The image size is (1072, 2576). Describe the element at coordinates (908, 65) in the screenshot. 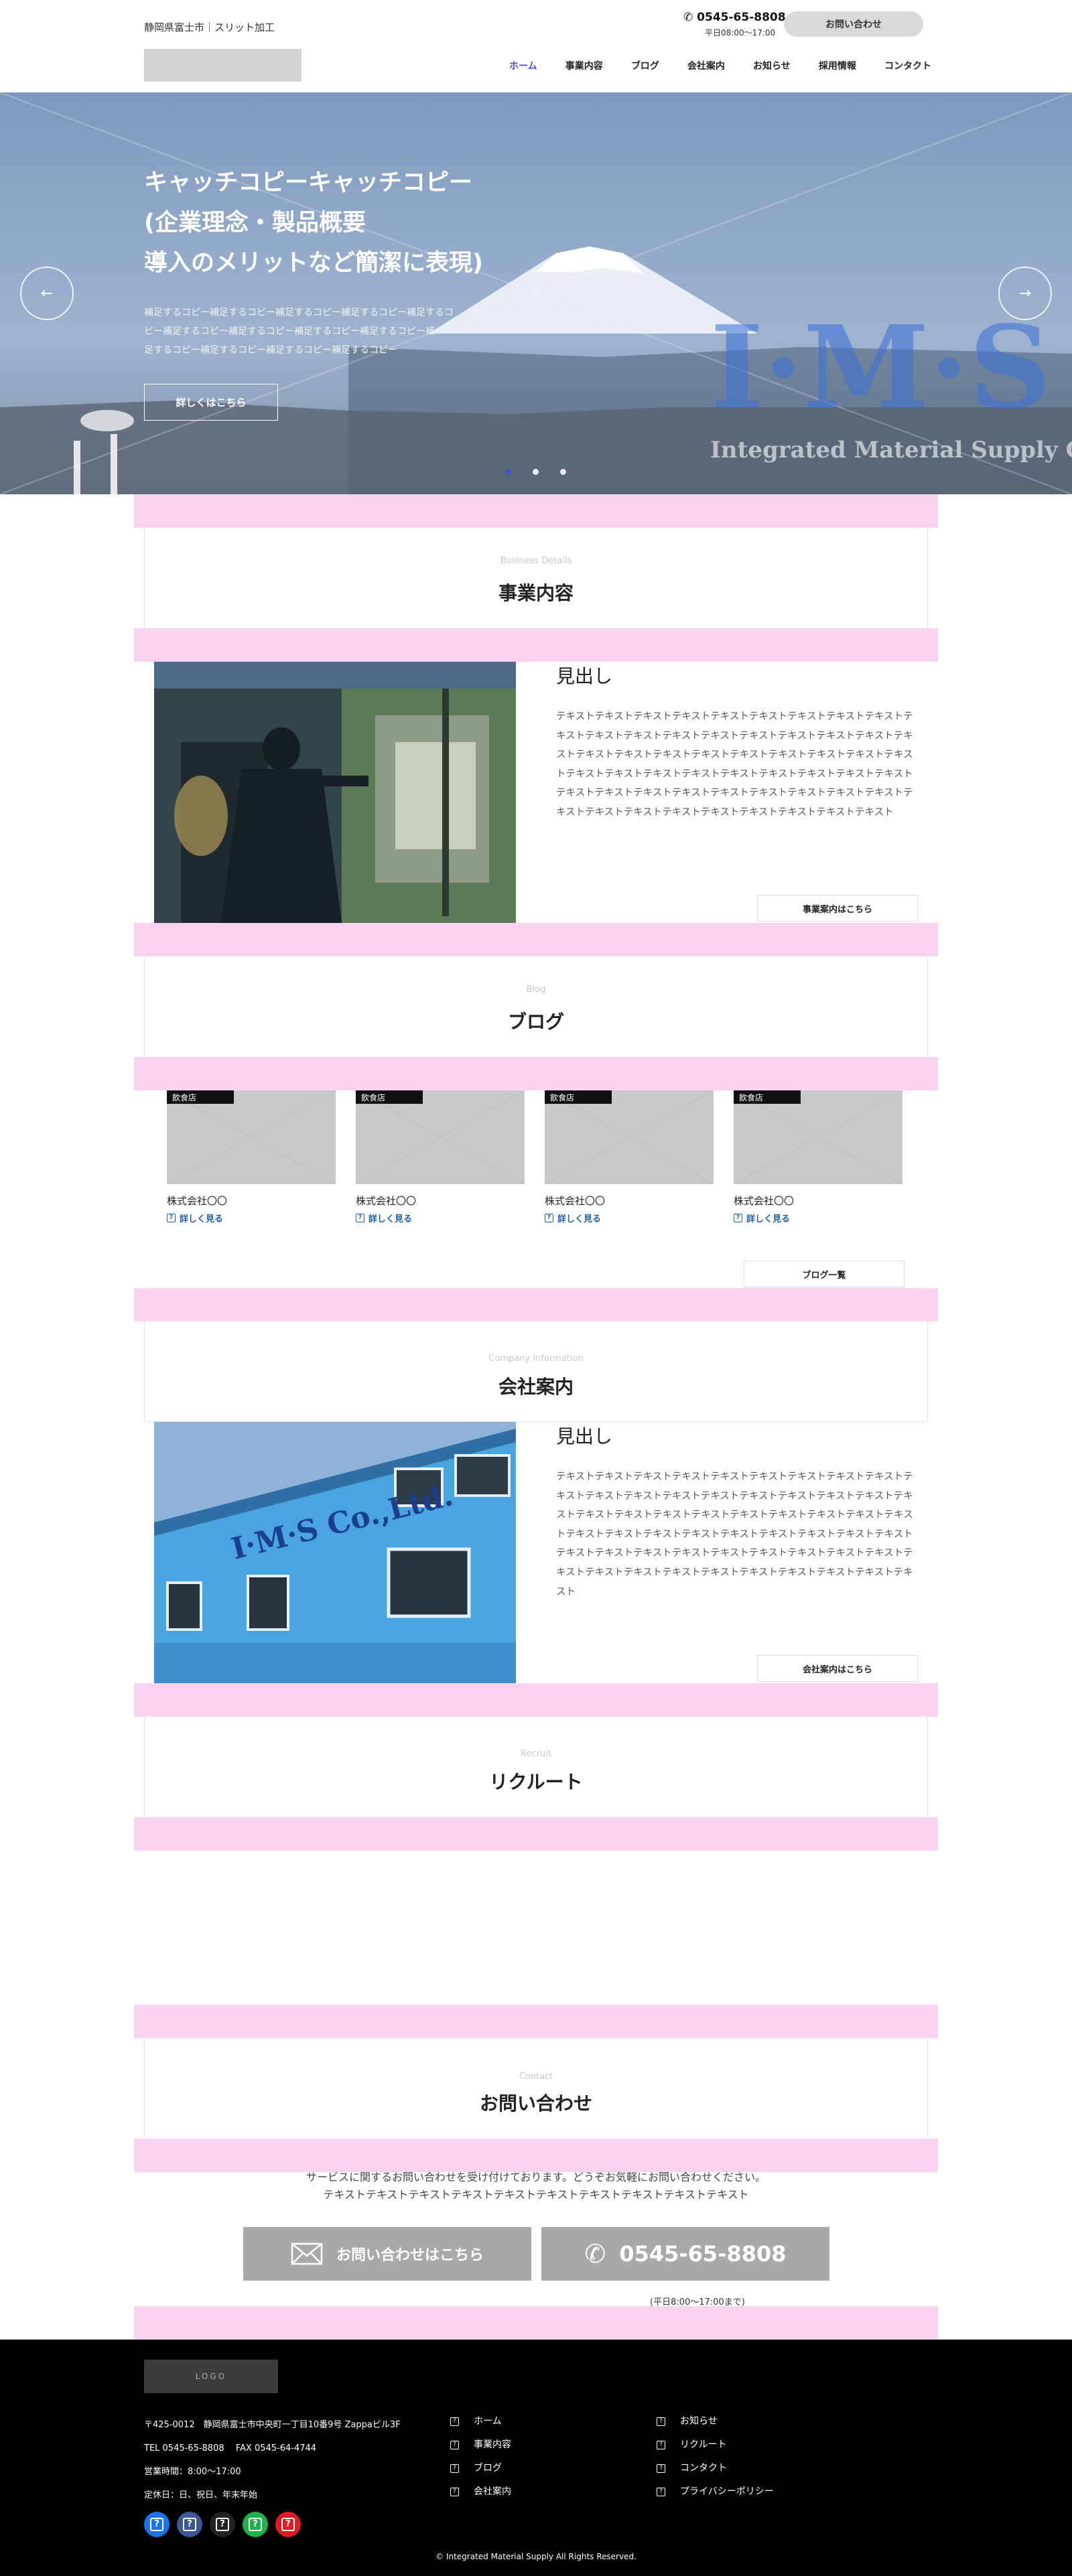

I see `nav-contact: コンタクト` at that location.